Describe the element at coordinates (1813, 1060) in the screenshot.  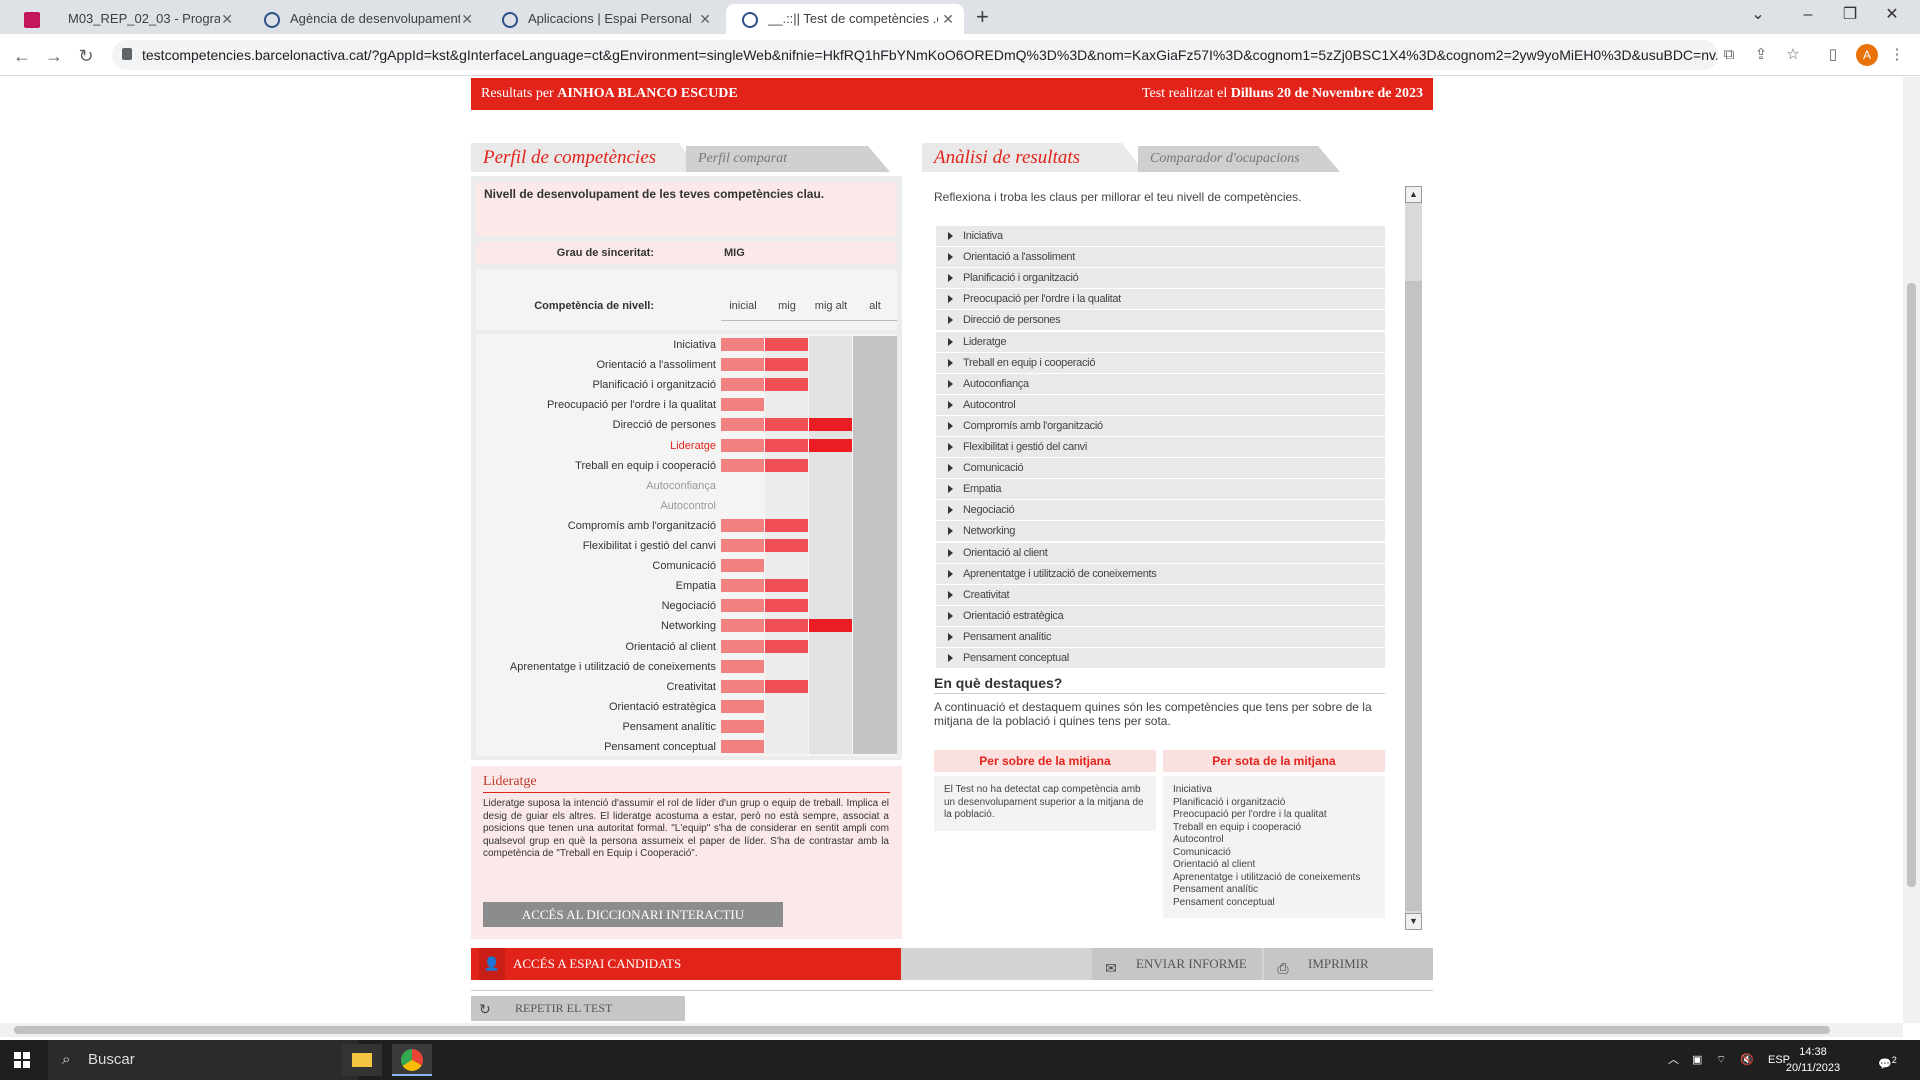
I see `taskbar-clock: 14:38 20/11/2023` at that location.